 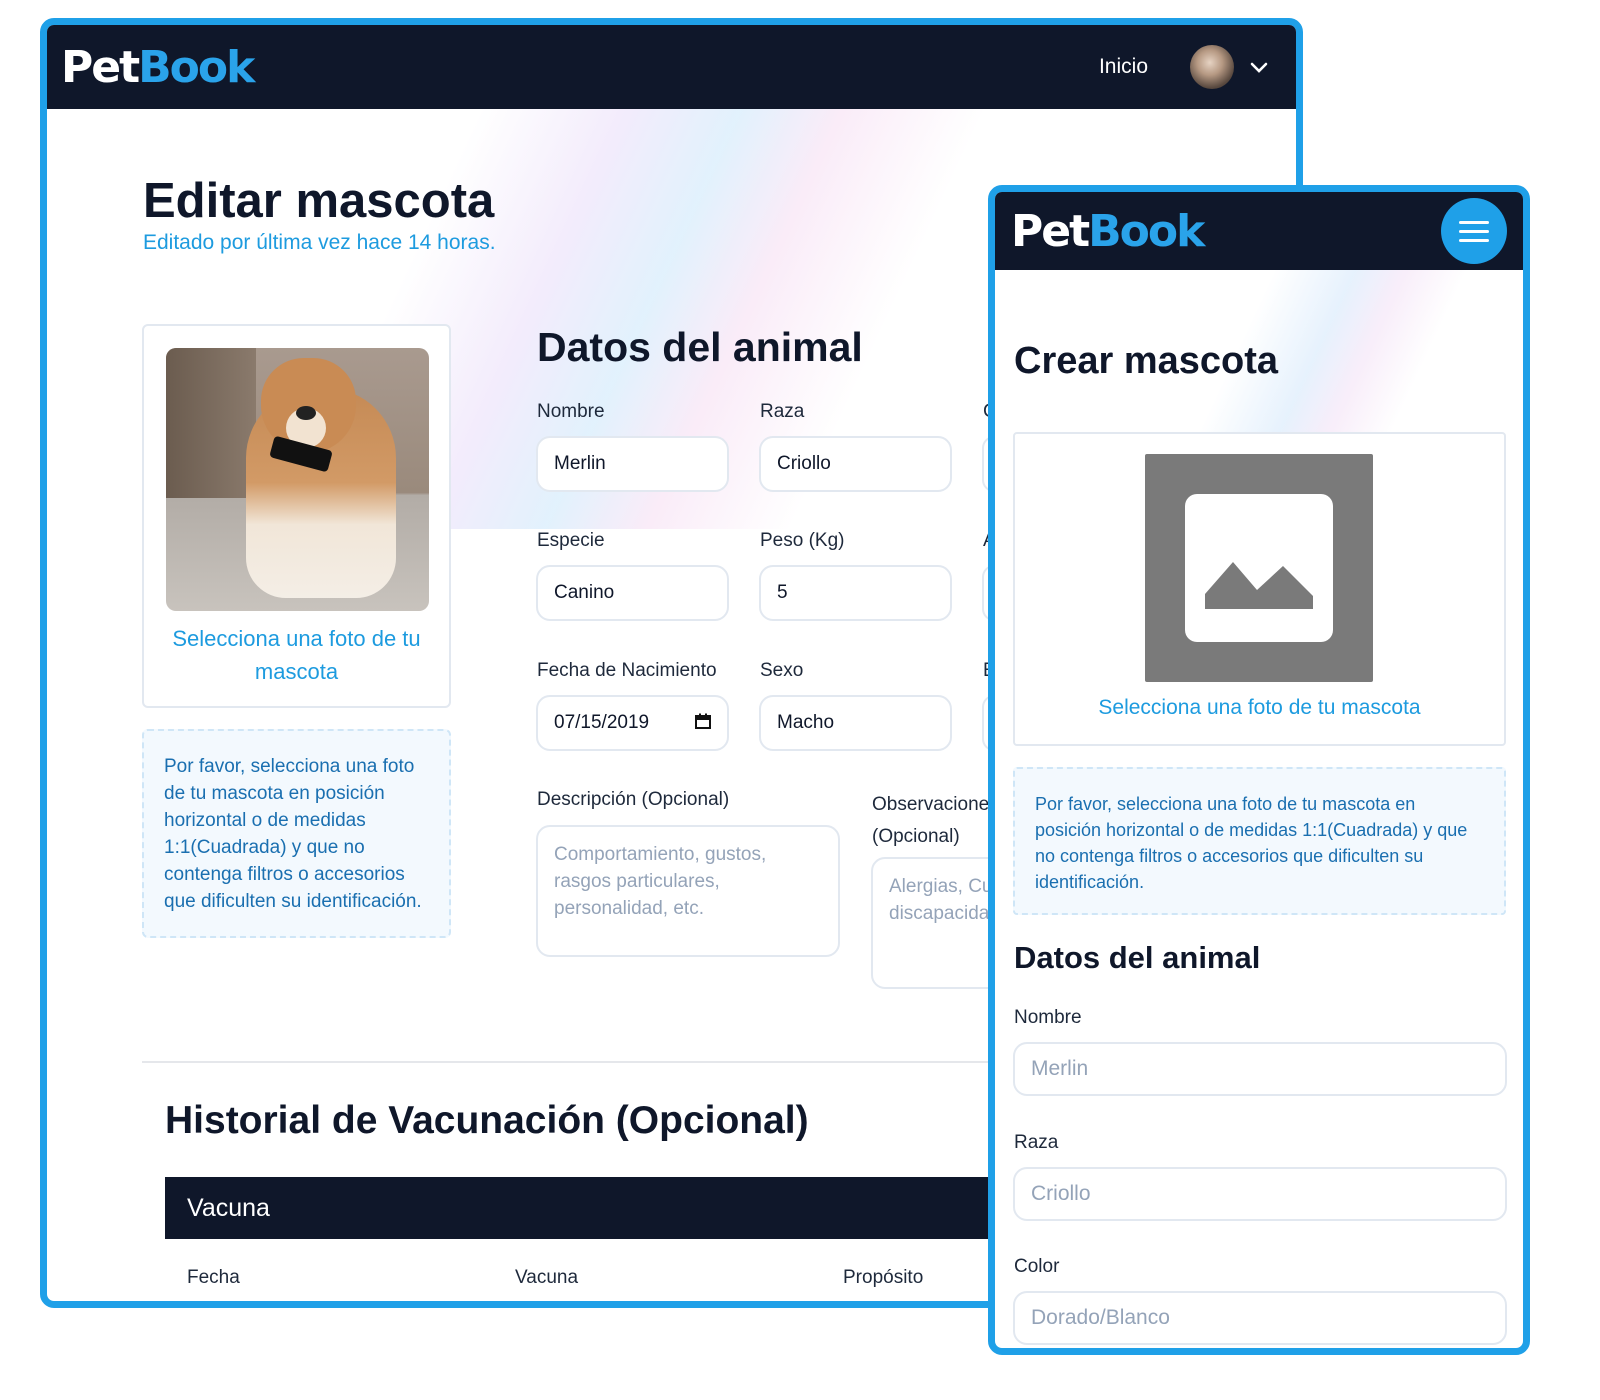 What do you see at coordinates (319, 242) in the screenshot?
I see `last-edited-text: Editado por última vez hace 14 horas.` at bounding box center [319, 242].